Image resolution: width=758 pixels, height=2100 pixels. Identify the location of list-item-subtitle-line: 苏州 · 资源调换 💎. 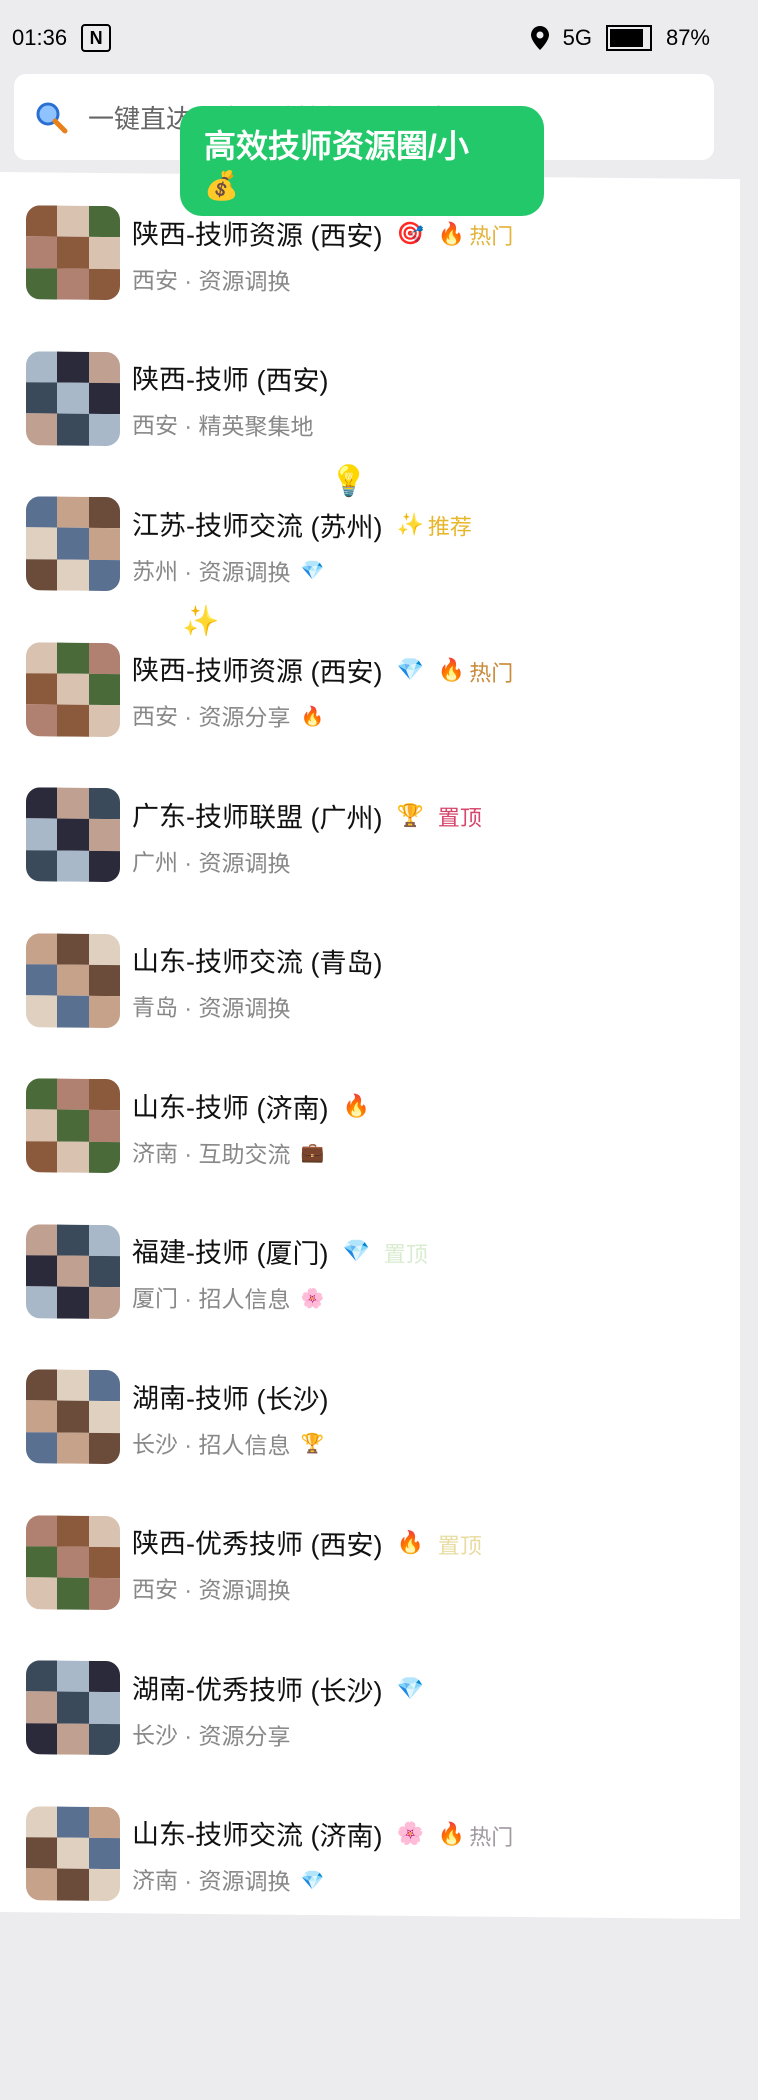
(302, 570).